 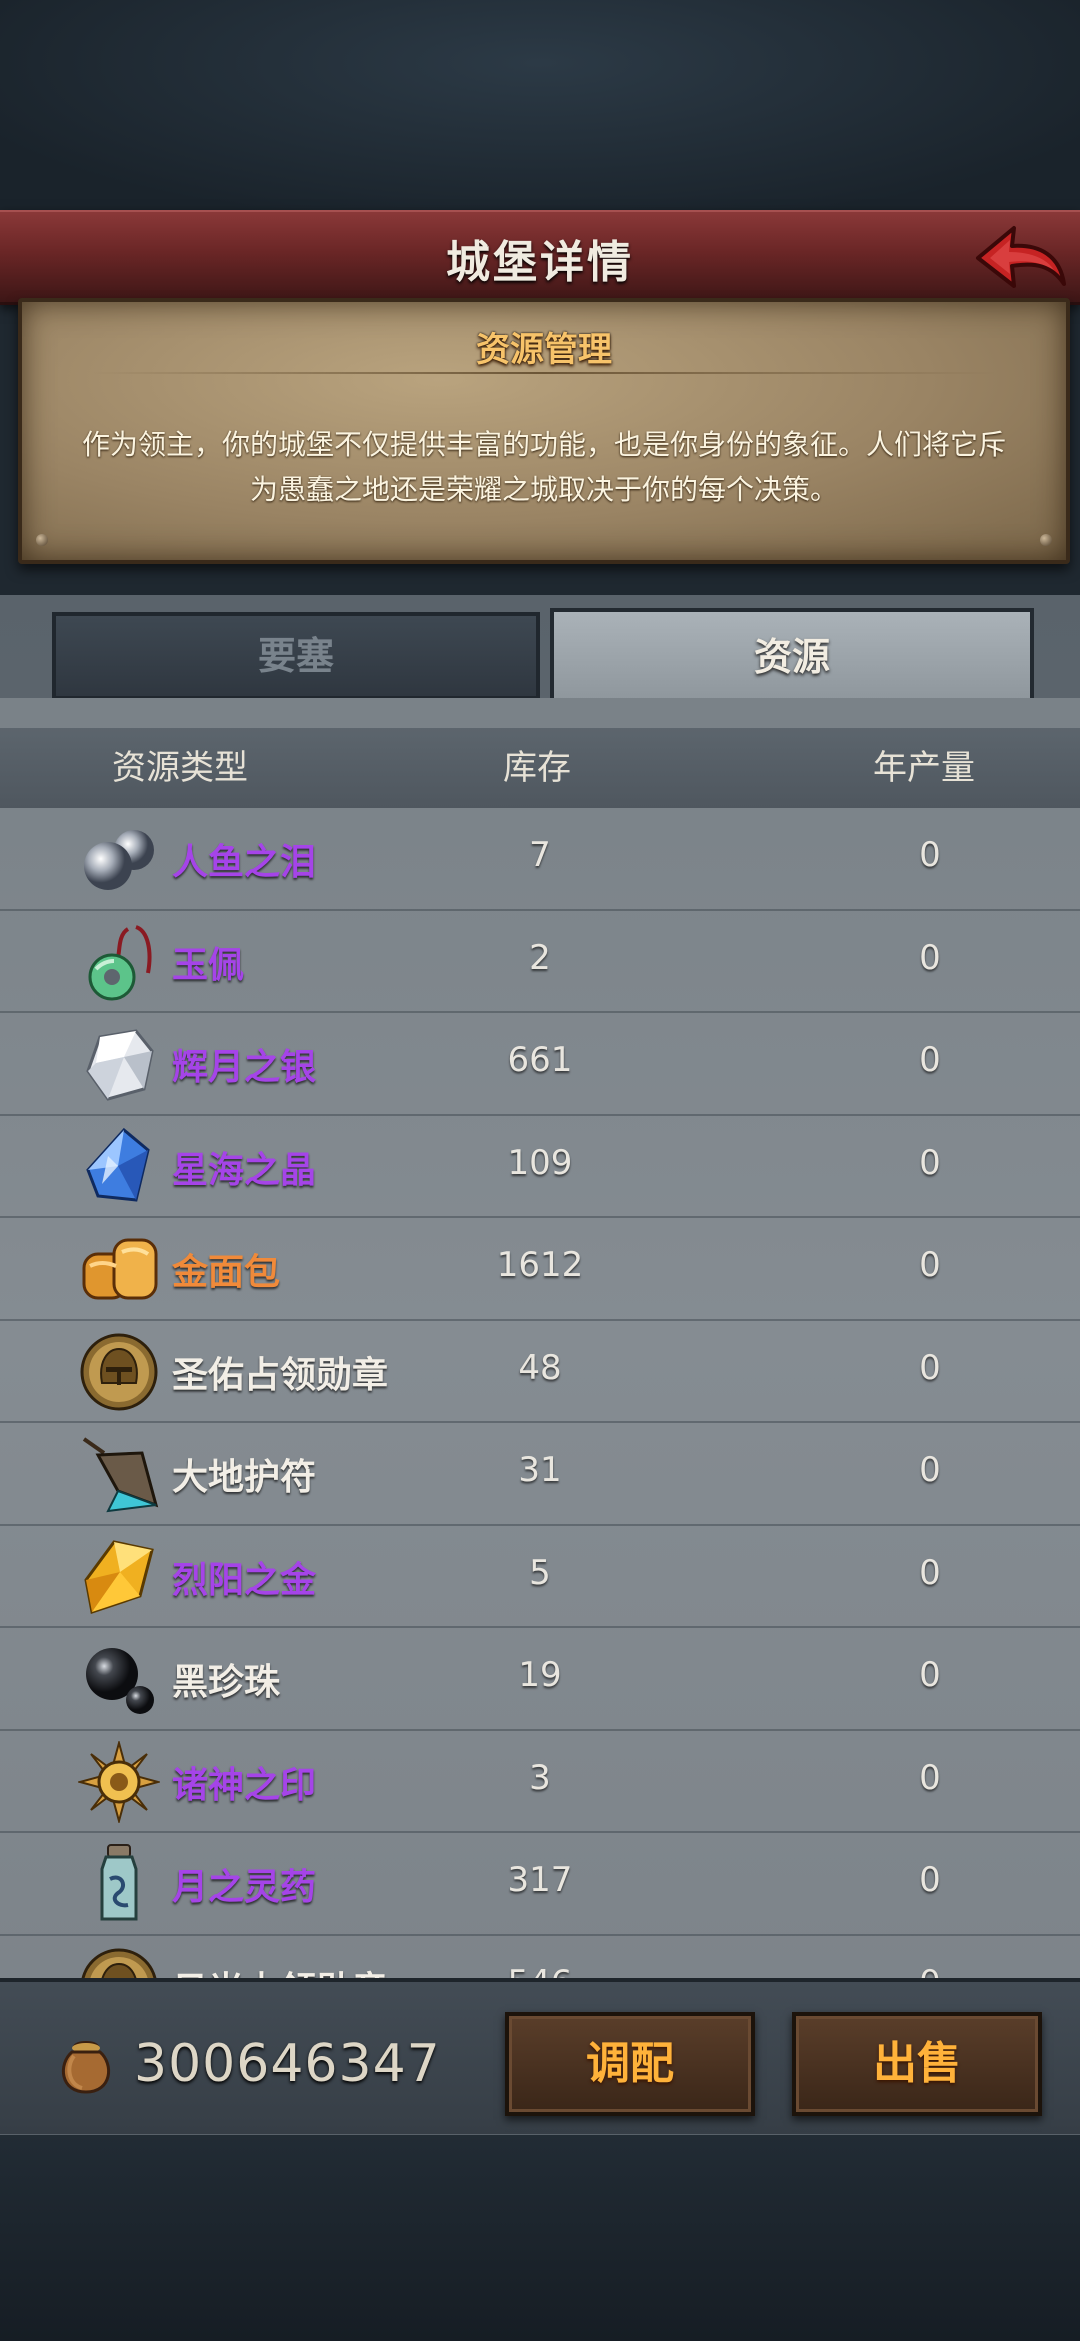 I want to click on resource-name: 辉月之银, so click(x=244, y=1067).